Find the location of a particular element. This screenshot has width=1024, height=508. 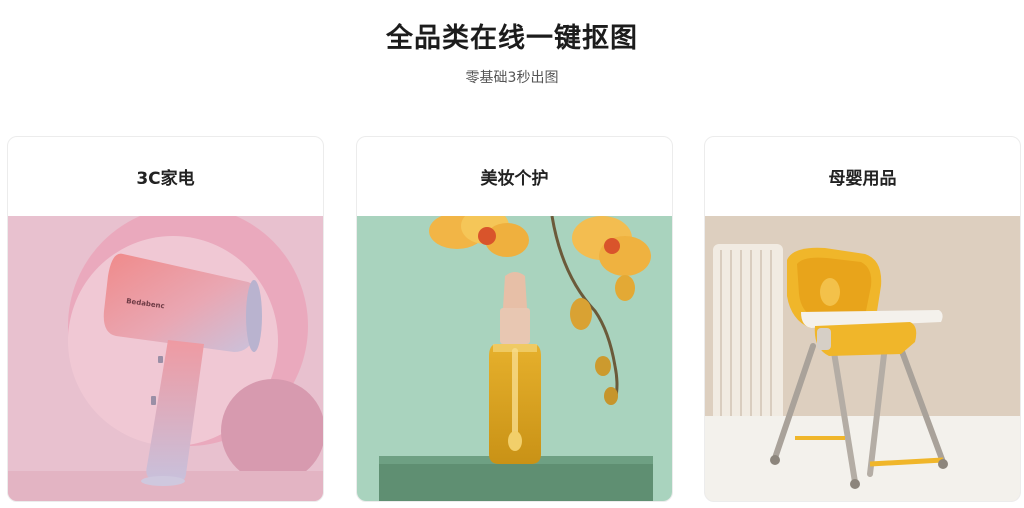

category-card-label: 美妆个护 is located at coordinates (514, 179).